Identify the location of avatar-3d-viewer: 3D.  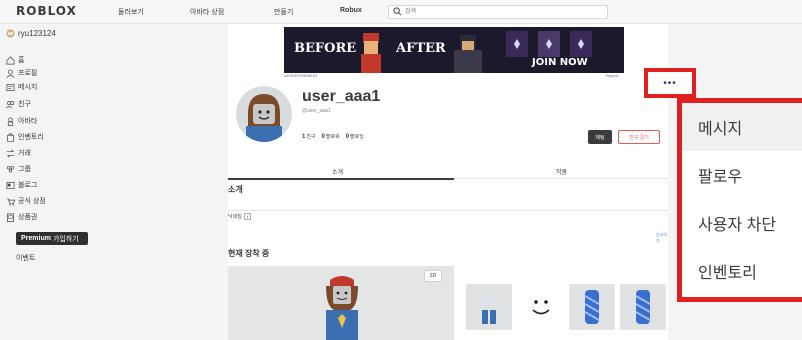
(341, 303).